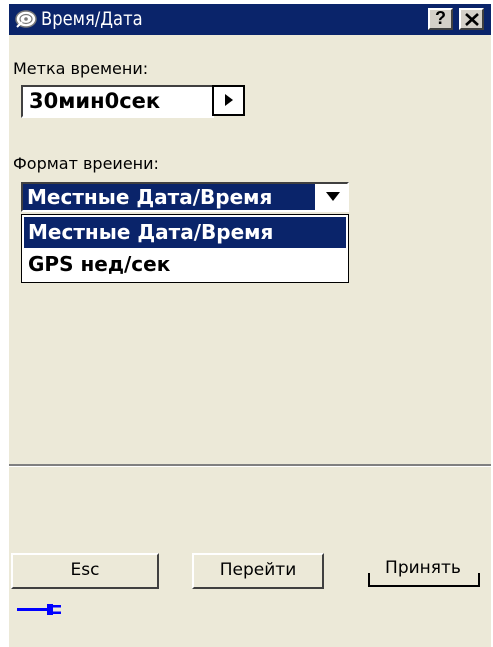  I want to click on timestamp-label: Метка времени:, so click(81, 68).